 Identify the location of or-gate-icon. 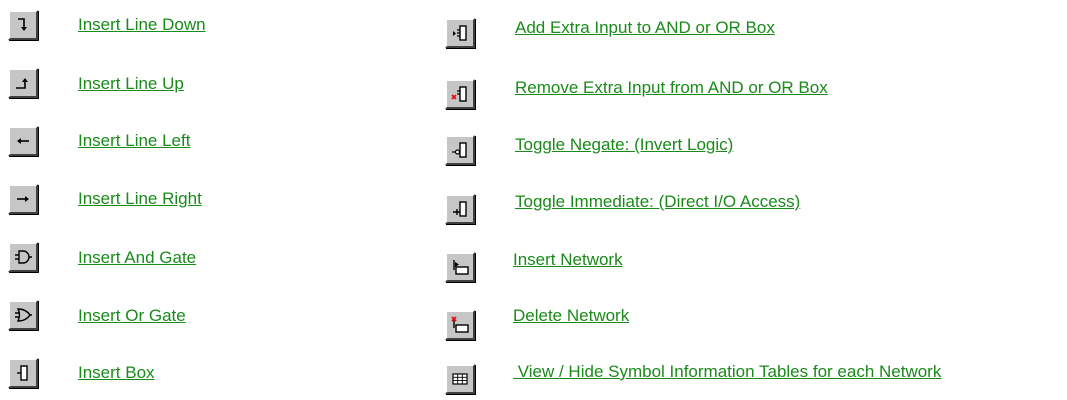
(23, 315).